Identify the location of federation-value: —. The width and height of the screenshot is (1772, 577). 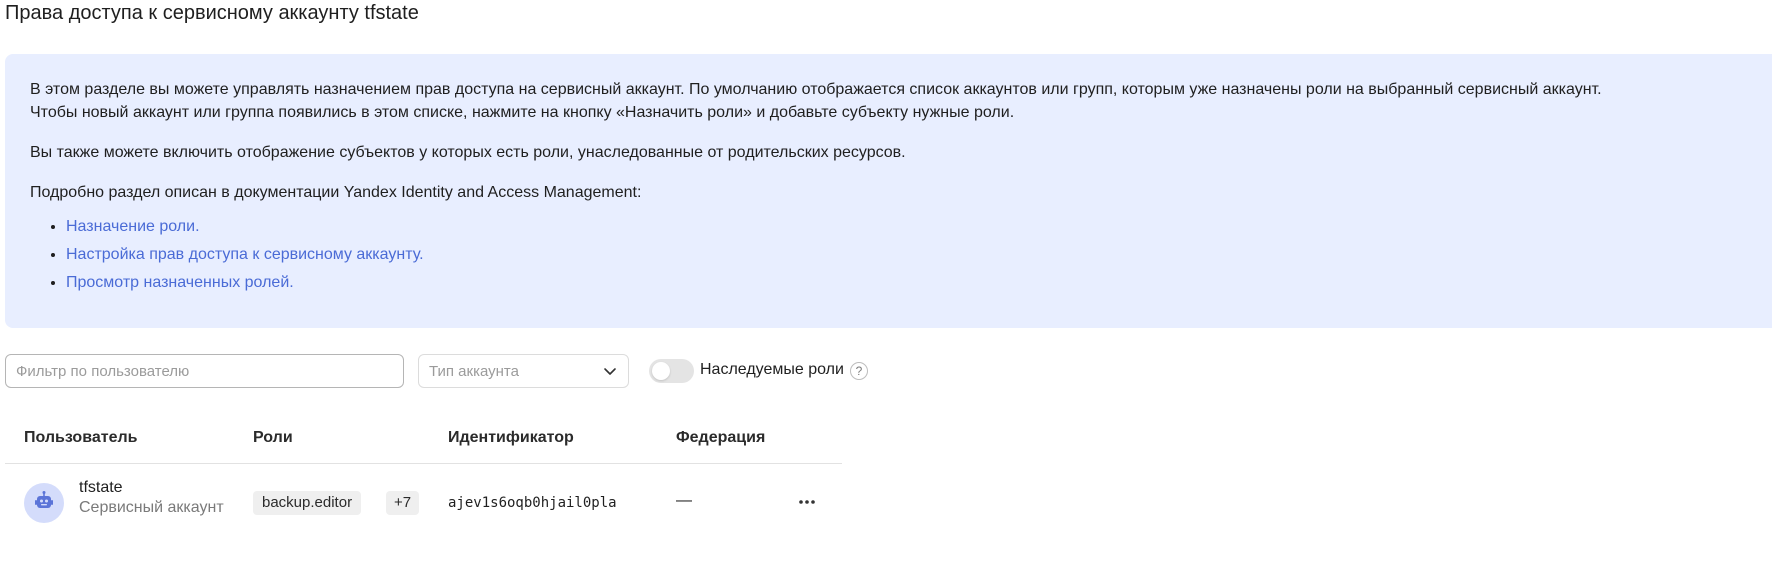
(684, 500).